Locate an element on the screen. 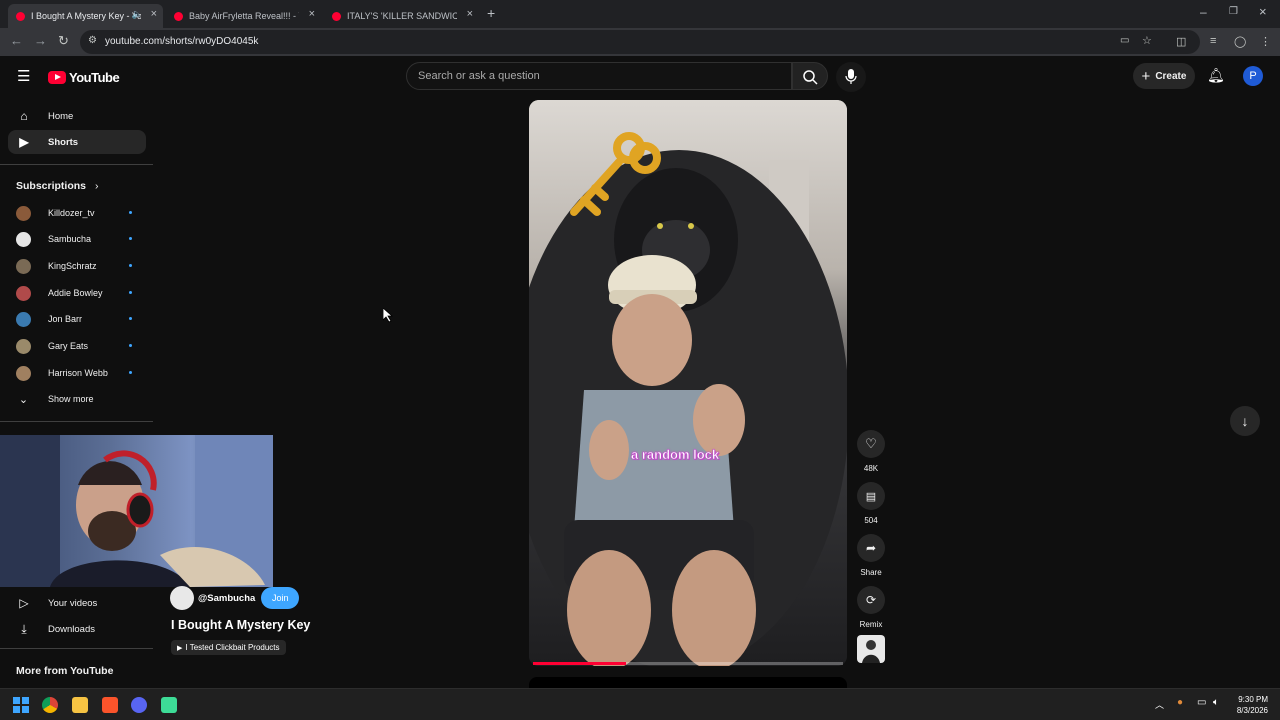 The height and width of the screenshot is (720, 1280). channel-row: @Sambucha Join is located at coordinates (235, 598).